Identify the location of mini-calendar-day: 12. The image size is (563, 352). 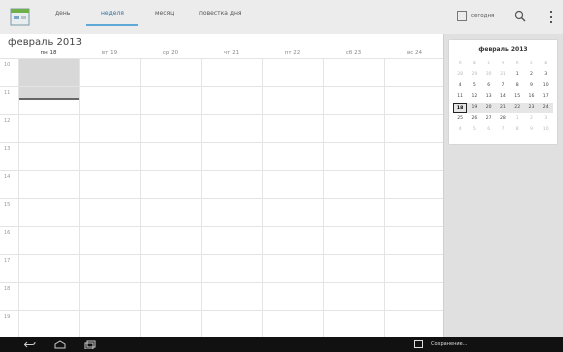
(474, 97).